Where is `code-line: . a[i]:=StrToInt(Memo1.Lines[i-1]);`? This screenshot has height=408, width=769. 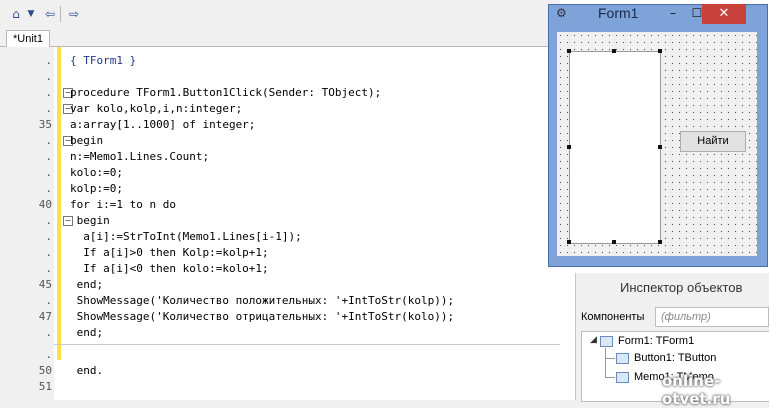 code-line: . a[i]:=StrToInt(Memo1.Lines[i-1]); is located at coordinates (280, 237).